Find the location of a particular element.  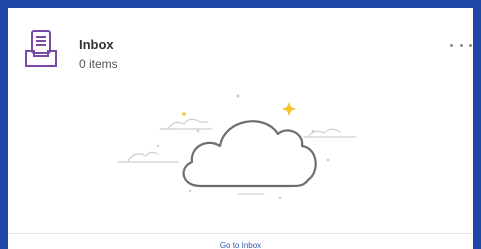

go-to-inbox-link: Go to Inbox is located at coordinates (240, 245).